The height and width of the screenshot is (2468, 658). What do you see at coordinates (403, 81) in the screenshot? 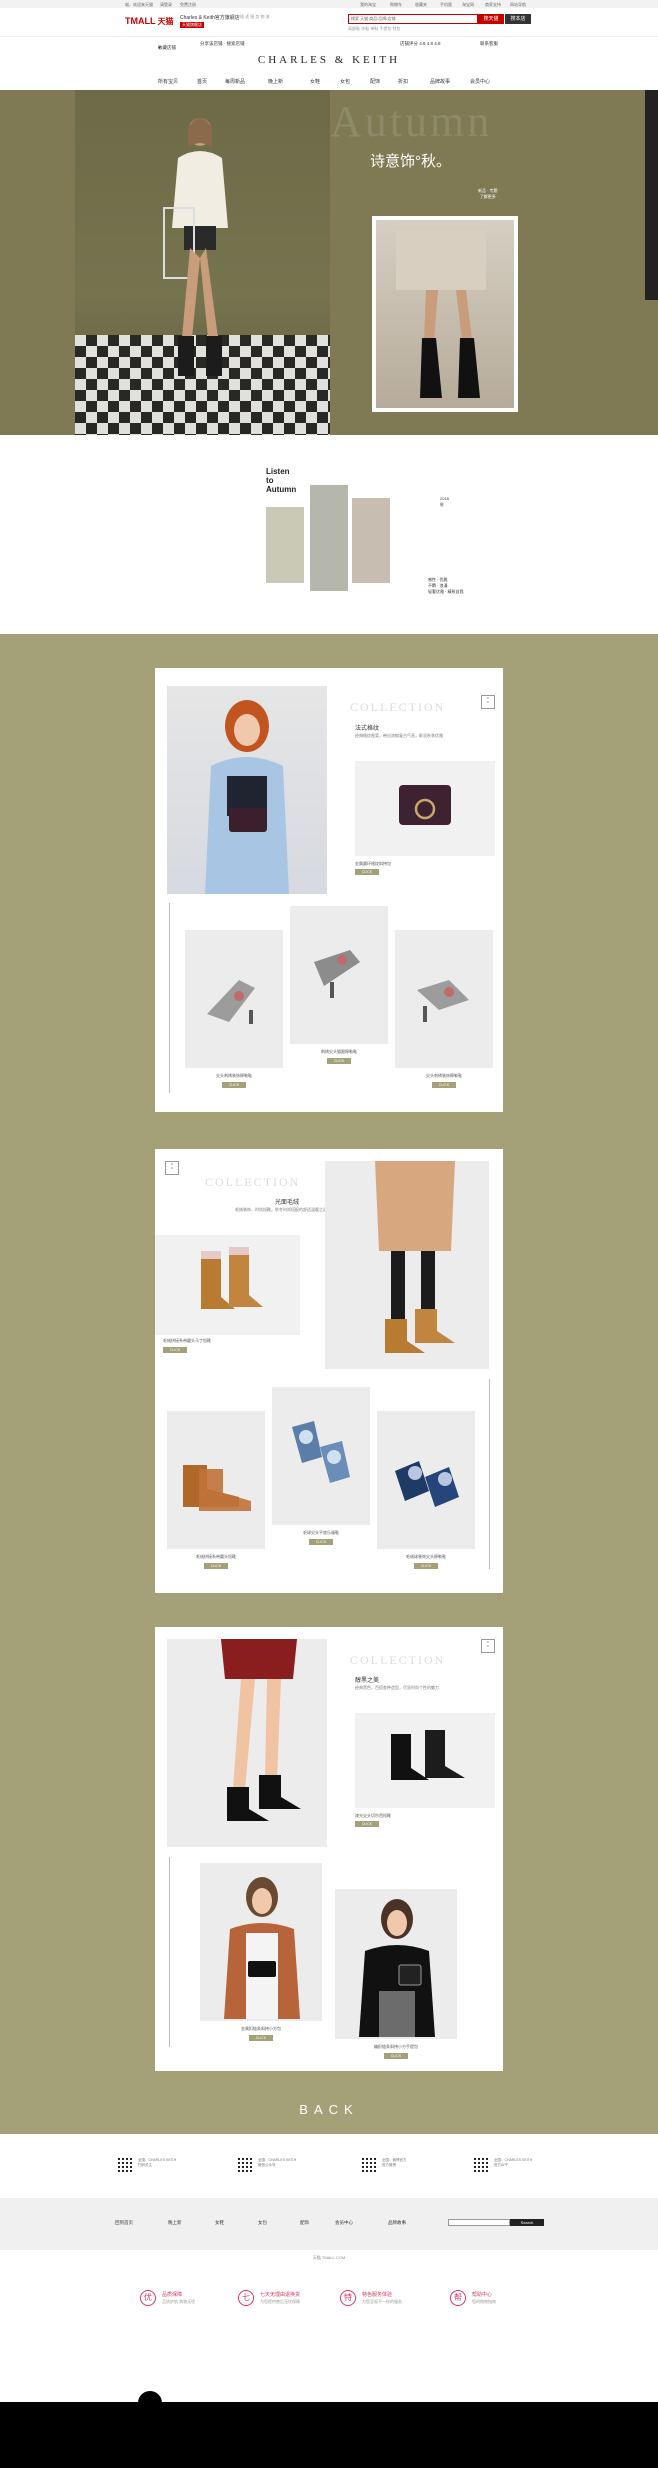
I see `nav-item-sale: 折扣` at bounding box center [403, 81].